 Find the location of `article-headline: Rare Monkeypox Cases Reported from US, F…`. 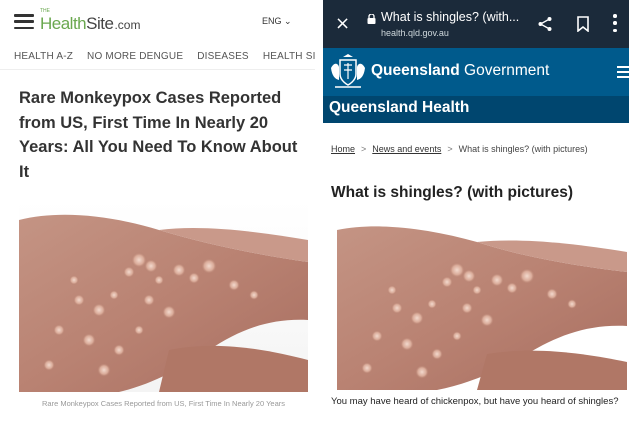

article-headline: Rare Monkeypox Cases Reported from US, F… is located at coordinates (158, 135).